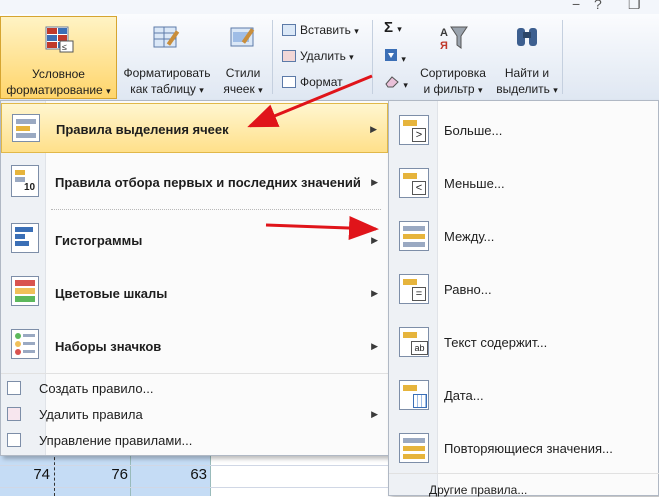 The image size is (659, 497). What do you see at coordinates (313, 157) in the screenshot?
I see `annotation-arrows` at bounding box center [313, 157].